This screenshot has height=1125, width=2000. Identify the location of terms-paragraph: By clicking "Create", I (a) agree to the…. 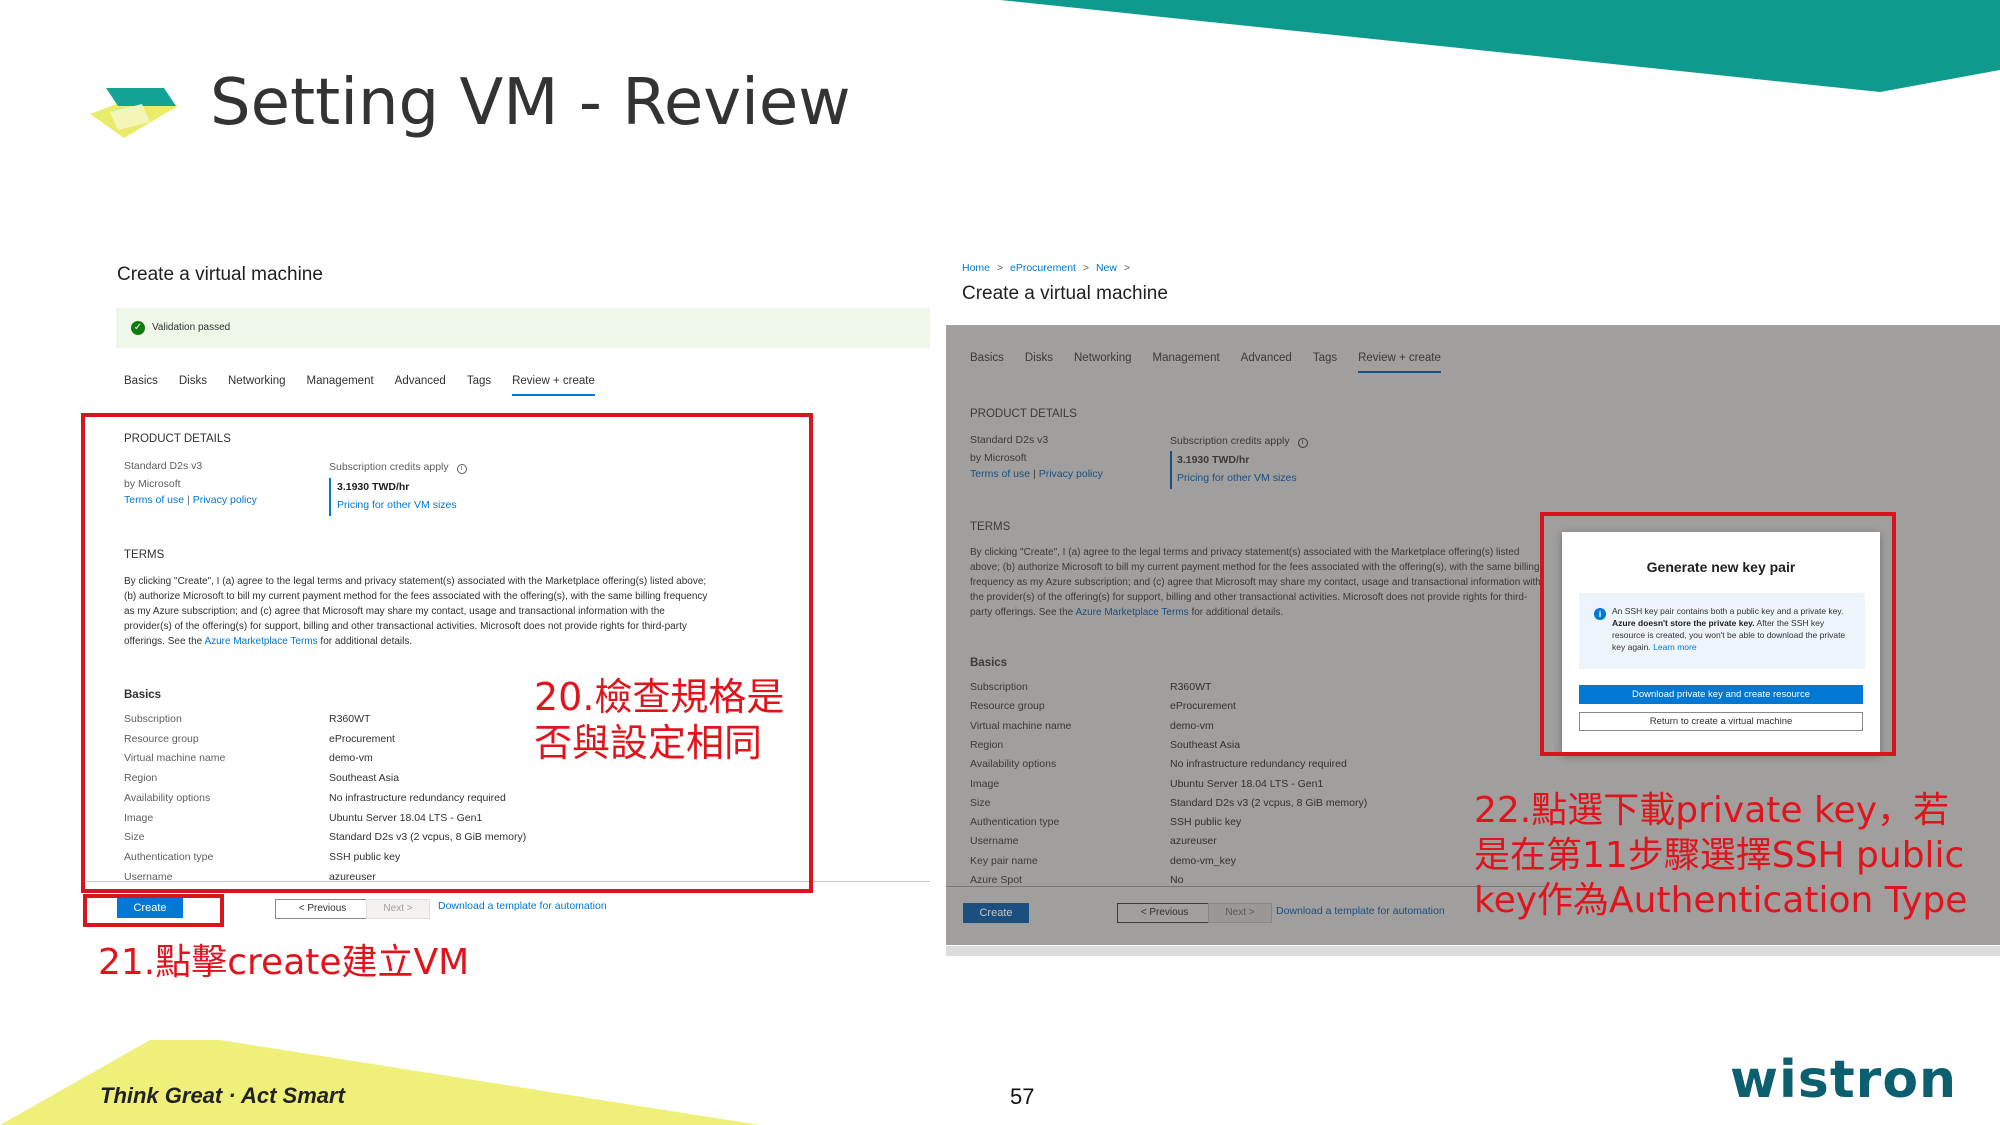
(1256, 582).